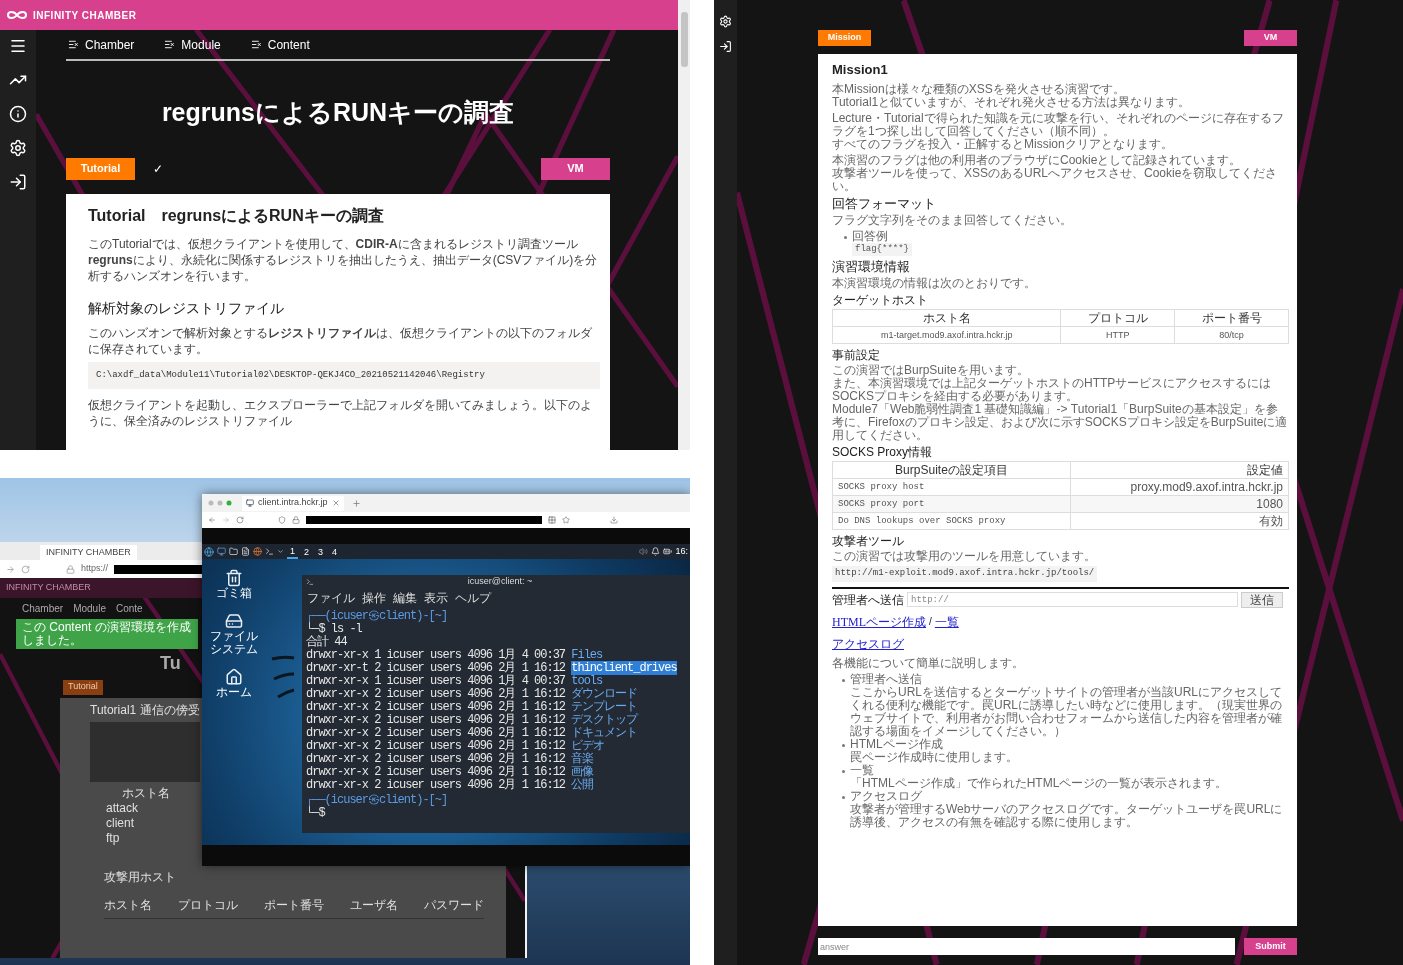 This screenshot has height=965, width=1403. I want to click on paragraph: 本演習のフラグは他の利用者のブラウザにCookieとして記録されています。, so click(1037, 160).